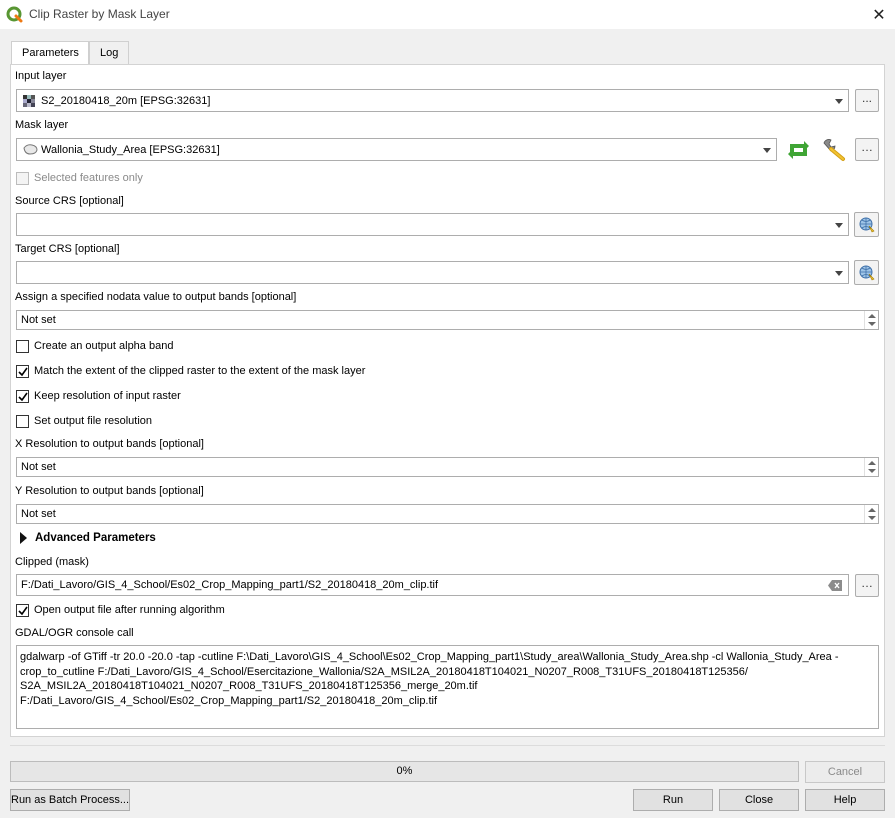  Describe the element at coordinates (50, 53) in the screenshot. I see `tab-parameters: Parameters` at that location.